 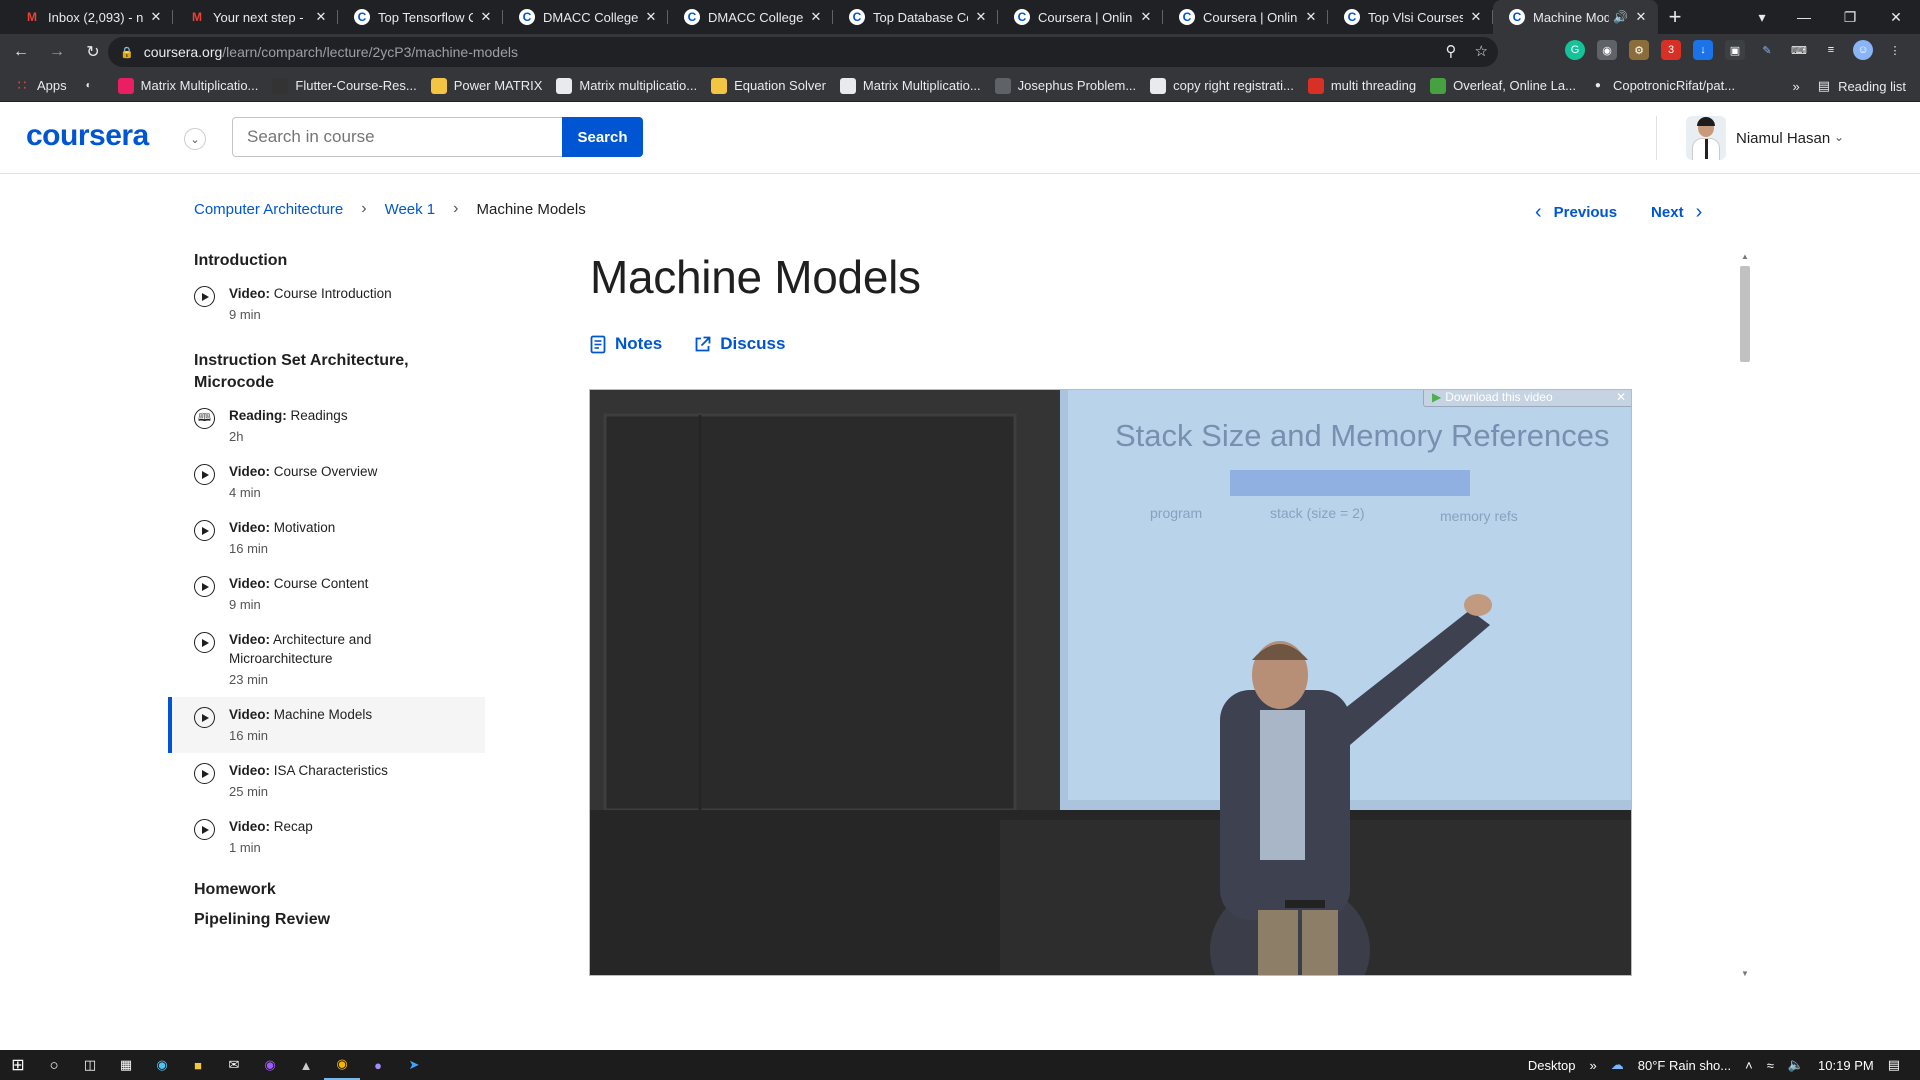 What do you see at coordinates (486, 85) in the screenshot?
I see `bookmark-item: Power MATRIX` at bounding box center [486, 85].